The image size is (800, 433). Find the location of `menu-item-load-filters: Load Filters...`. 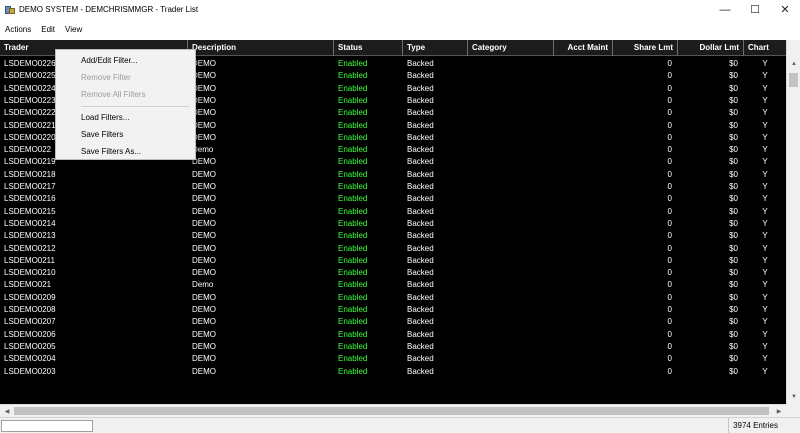

menu-item-load-filters: Load Filters... is located at coordinates (125, 117).